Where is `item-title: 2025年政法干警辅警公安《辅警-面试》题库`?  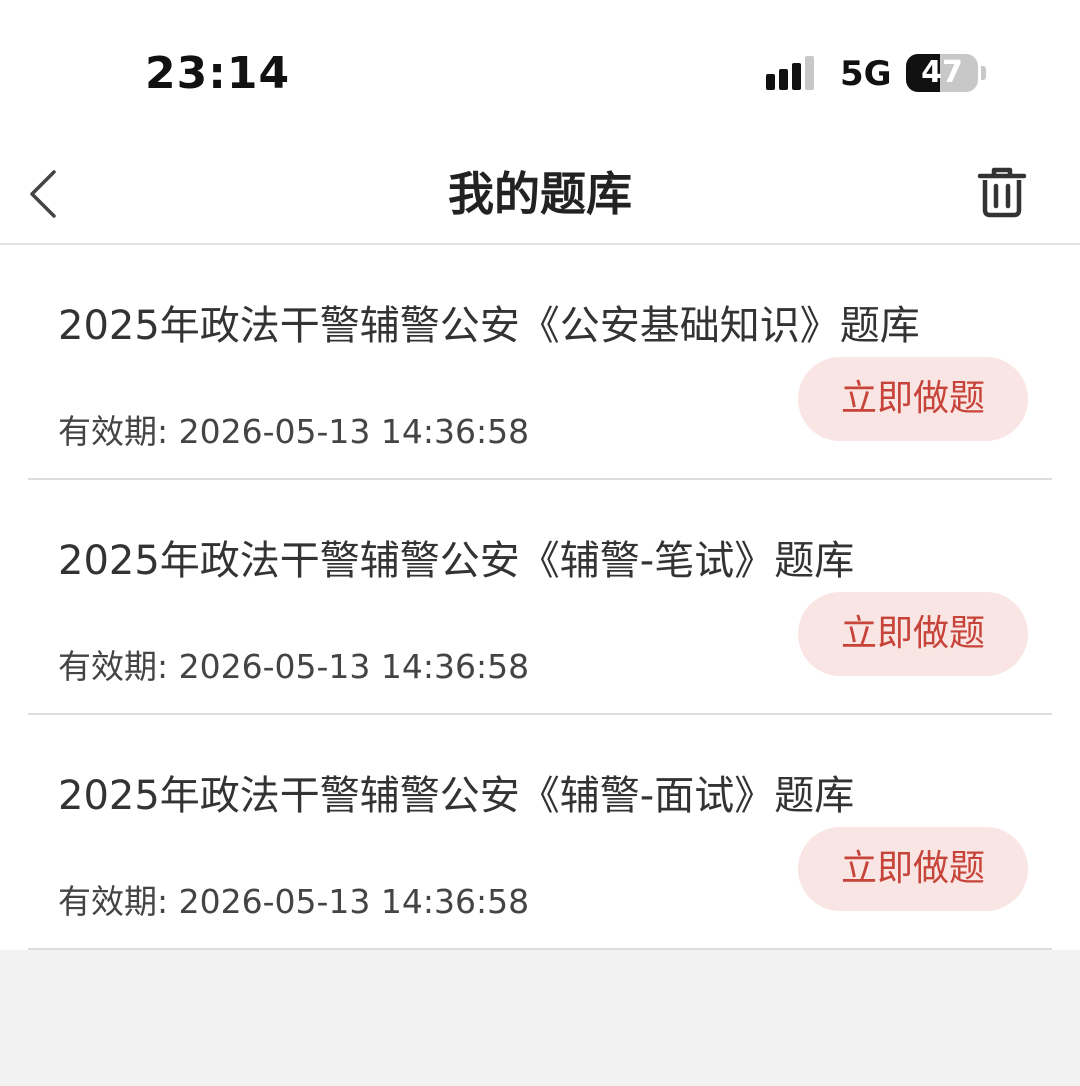 item-title: 2025年政法干警辅警公安《辅警-面试》题库 is located at coordinates (456, 796).